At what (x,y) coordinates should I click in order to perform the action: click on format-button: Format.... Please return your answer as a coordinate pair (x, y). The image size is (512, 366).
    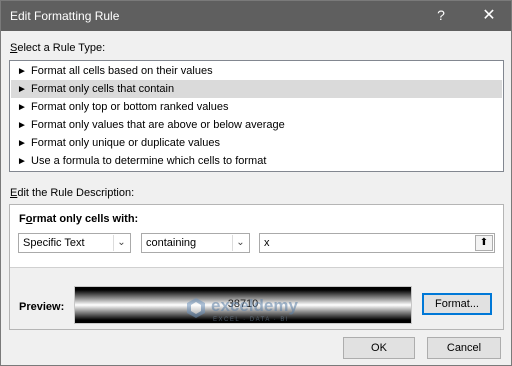
    Looking at the image, I should click on (457, 304).